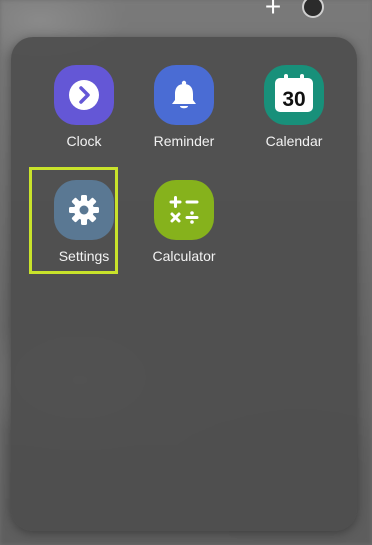 The image size is (372, 545). Describe the element at coordinates (186, 11) in the screenshot. I see `top-bar: +` at that location.